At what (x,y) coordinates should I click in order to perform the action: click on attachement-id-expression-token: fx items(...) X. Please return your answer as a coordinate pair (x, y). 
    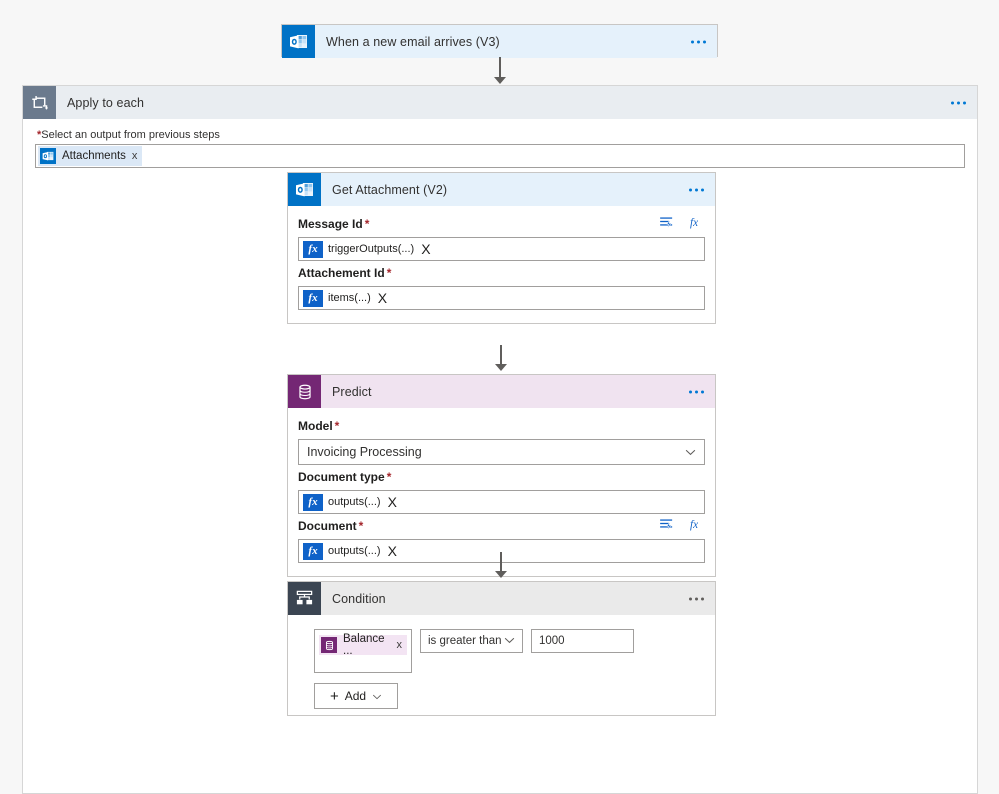
    Looking at the image, I should click on (345, 298).